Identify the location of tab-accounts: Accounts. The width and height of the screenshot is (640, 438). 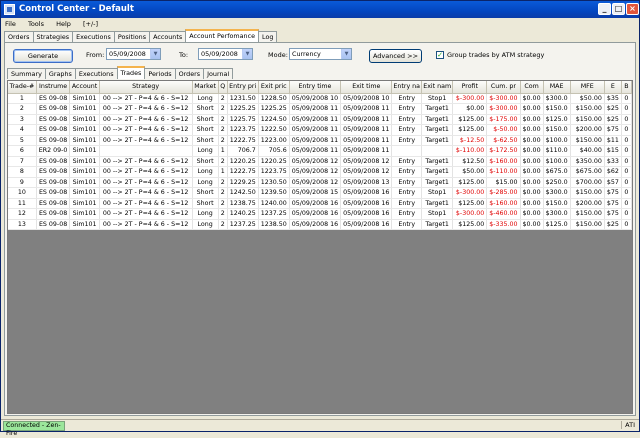
(168, 36).